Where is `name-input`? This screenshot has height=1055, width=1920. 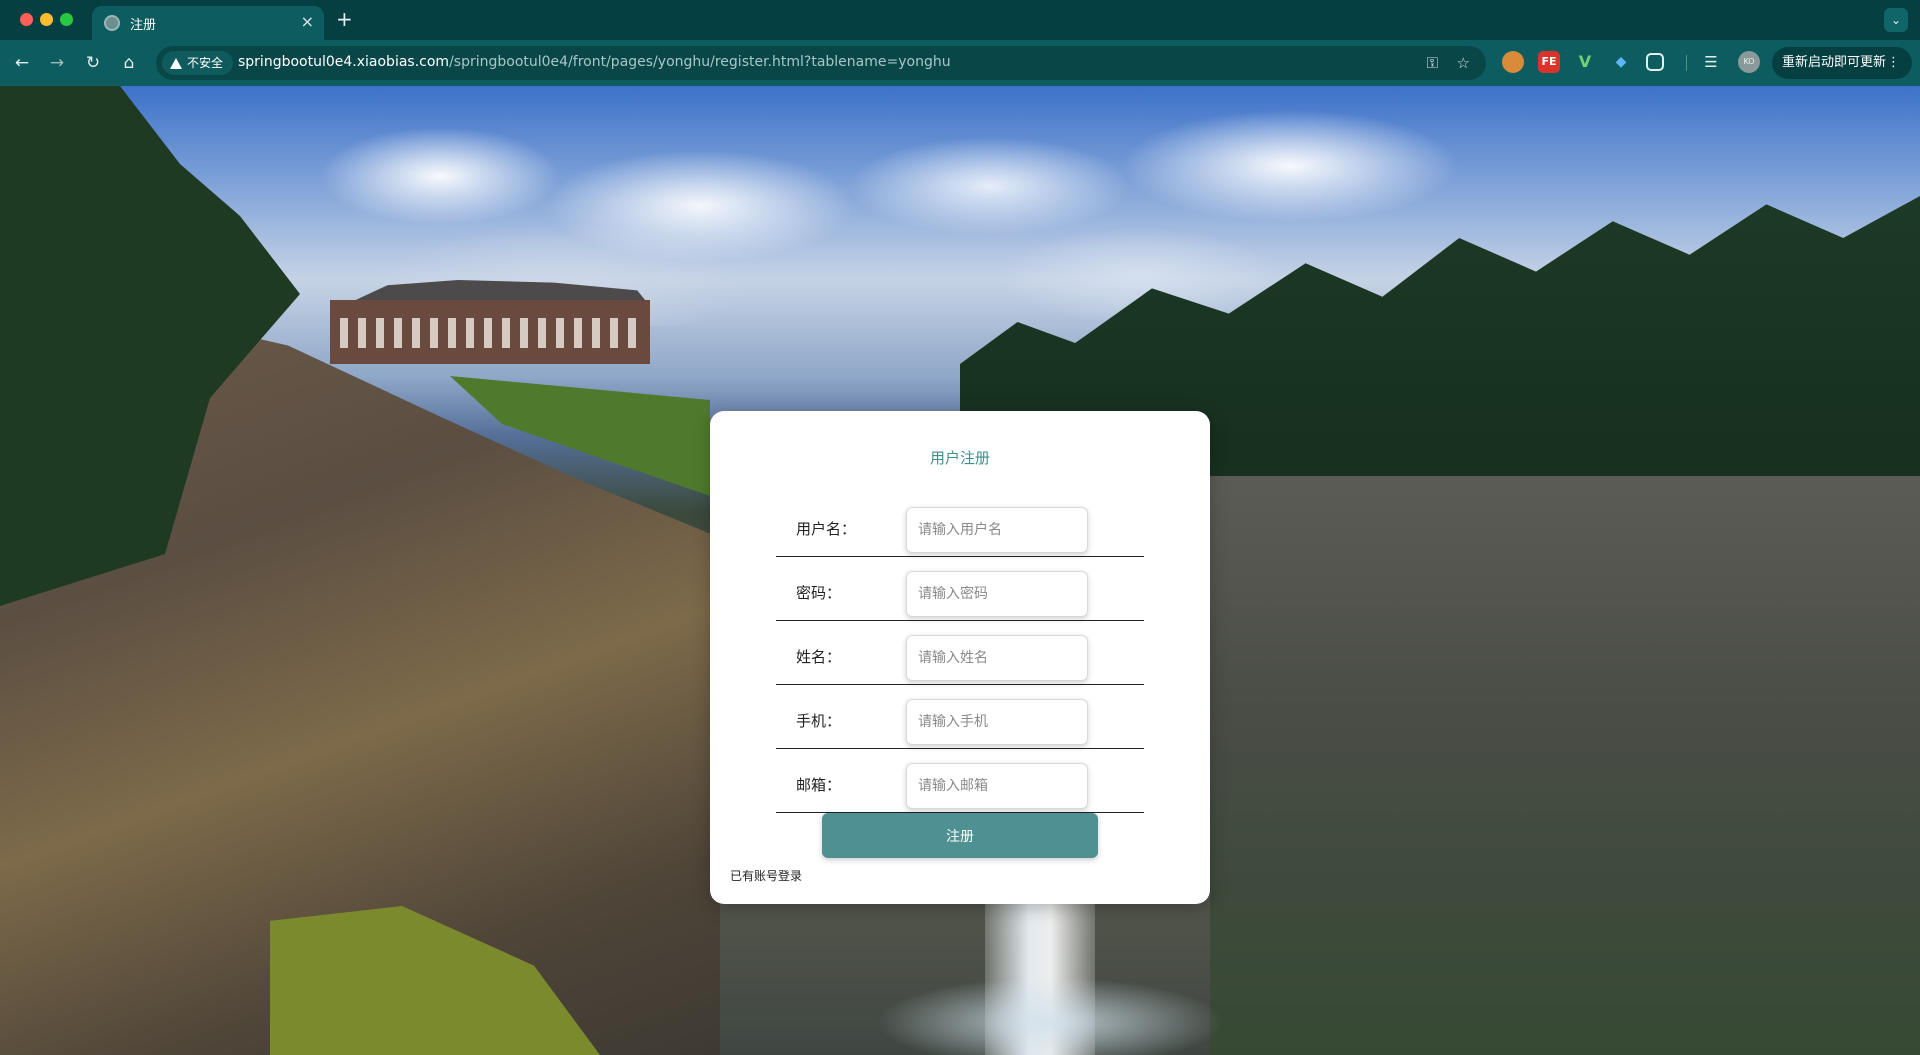 name-input is located at coordinates (997, 658).